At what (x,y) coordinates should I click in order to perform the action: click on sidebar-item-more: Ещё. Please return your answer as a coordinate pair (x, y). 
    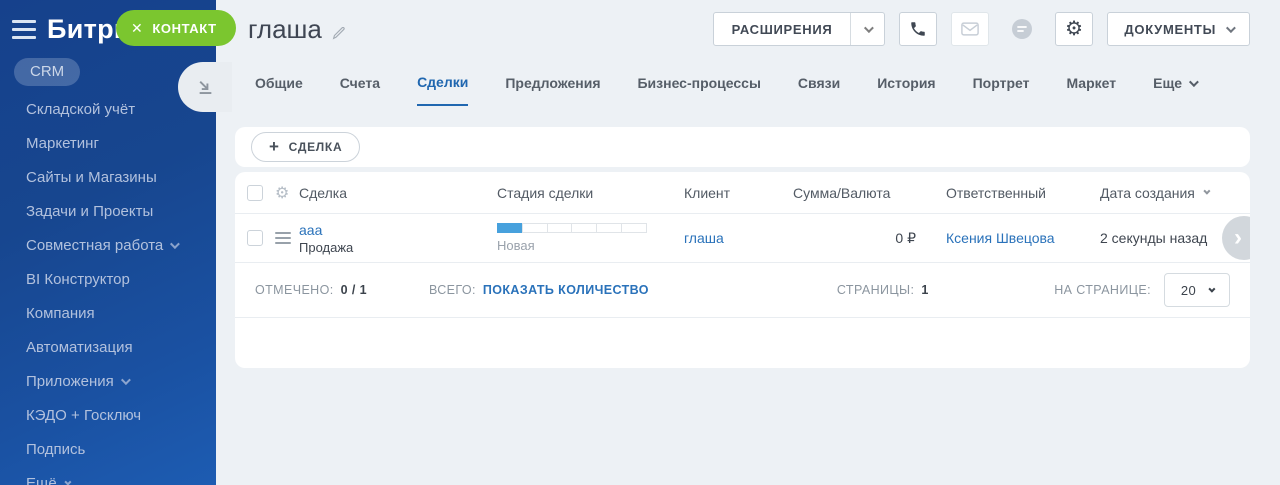
    Looking at the image, I should click on (108, 475).